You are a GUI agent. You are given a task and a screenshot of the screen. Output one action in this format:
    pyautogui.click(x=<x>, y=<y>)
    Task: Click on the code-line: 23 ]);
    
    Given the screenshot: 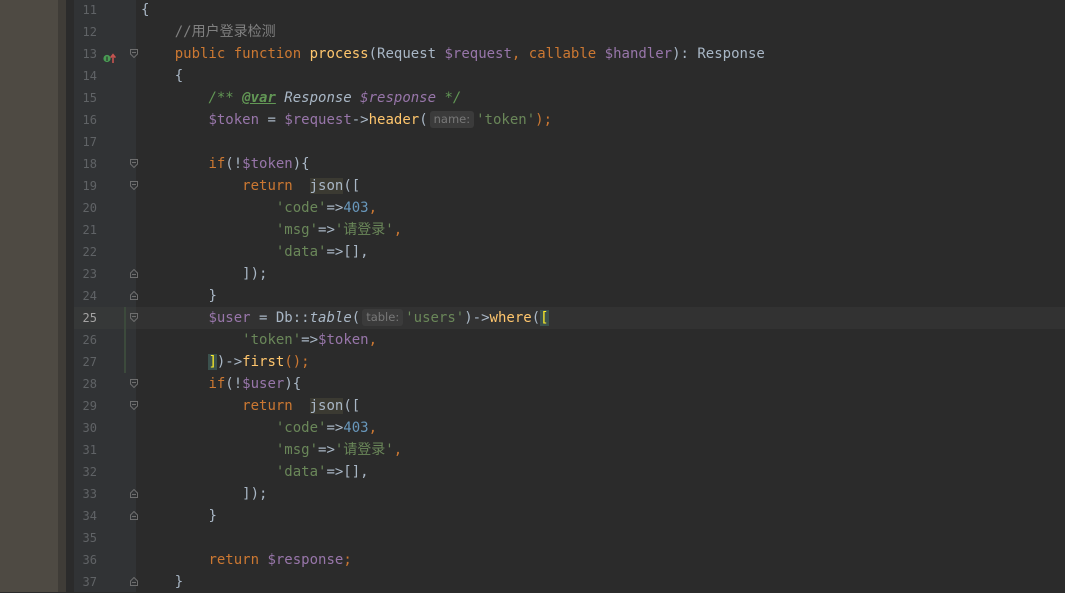 What is the action you would take?
    pyautogui.click(x=532, y=274)
    